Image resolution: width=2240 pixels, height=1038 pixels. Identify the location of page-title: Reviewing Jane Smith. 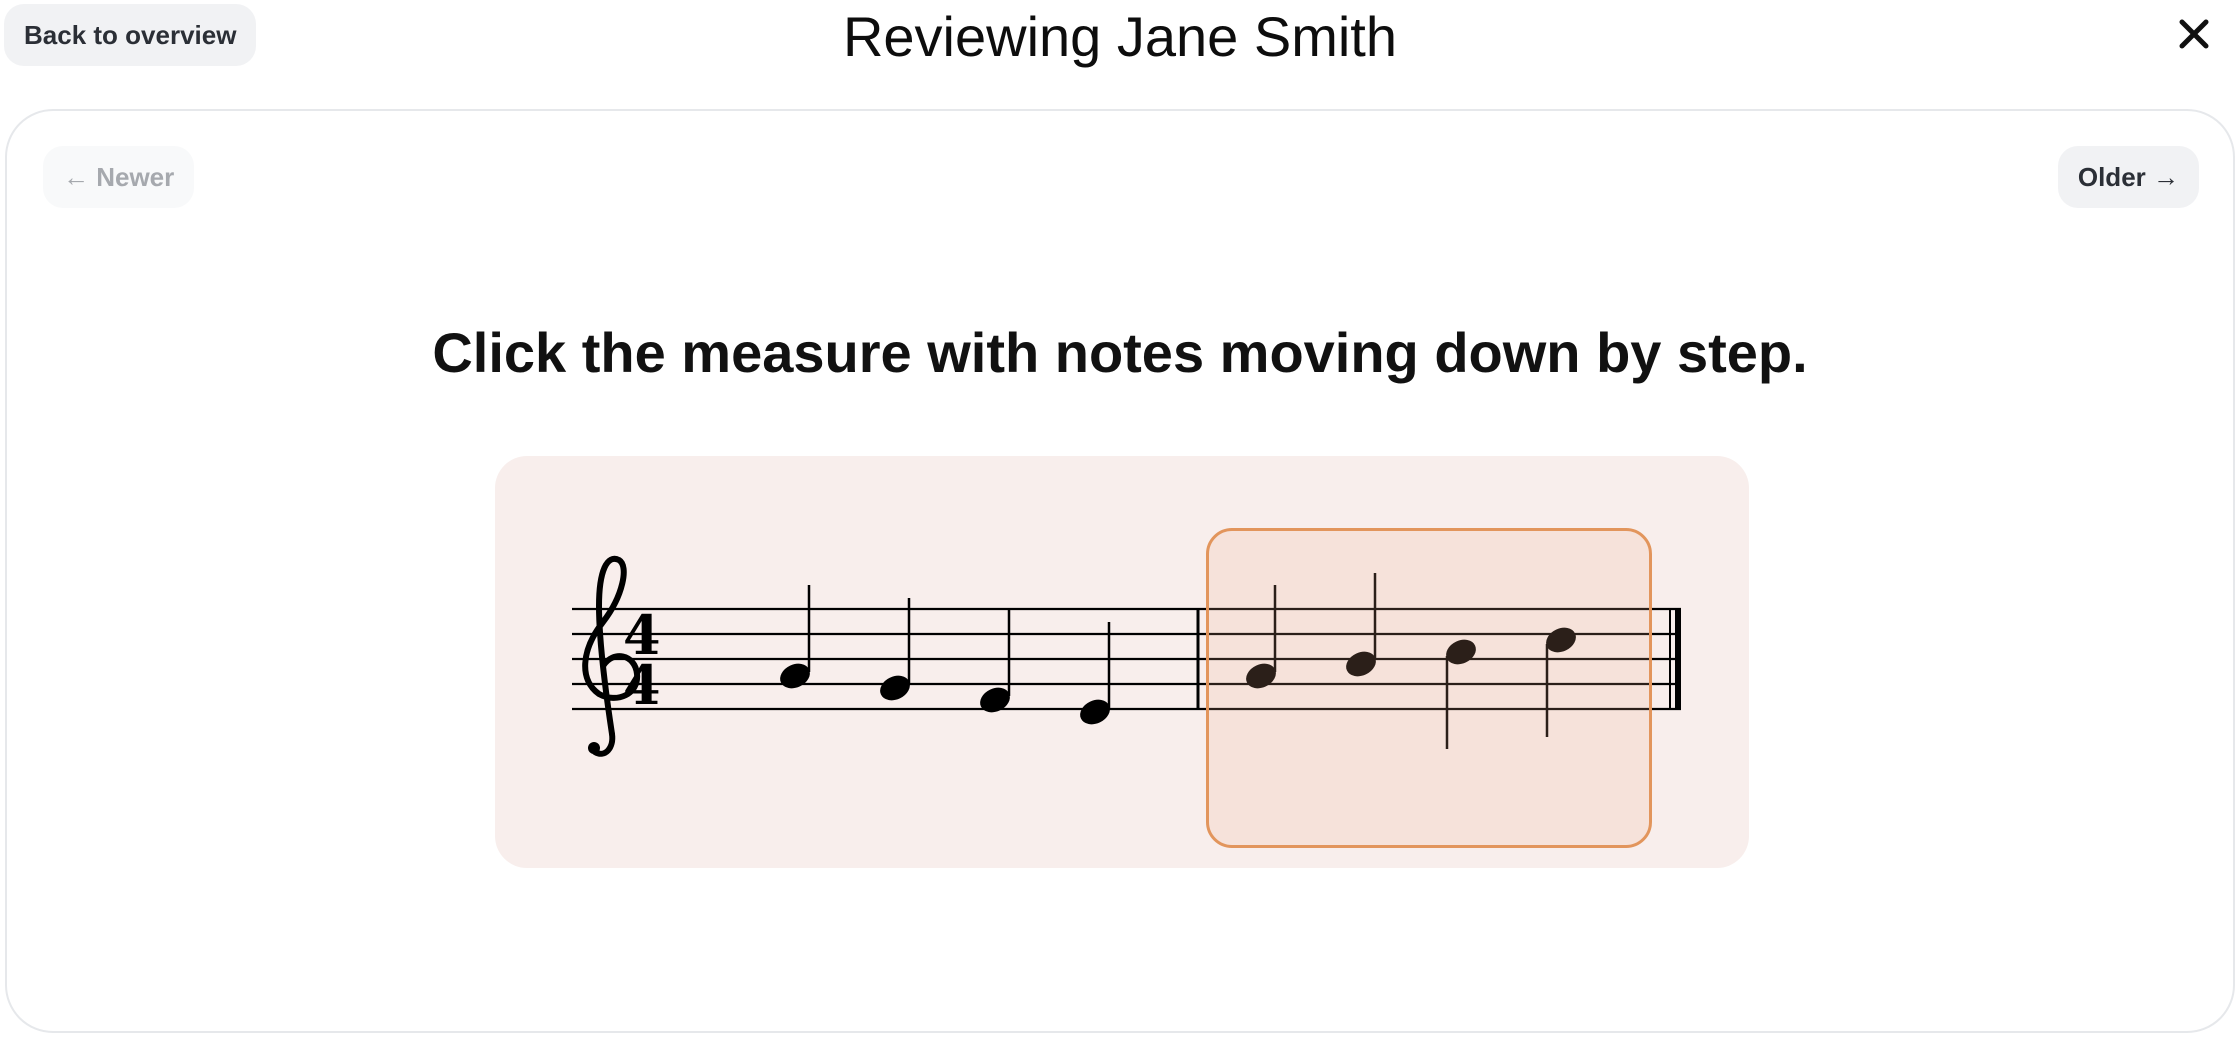
(1120, 36).